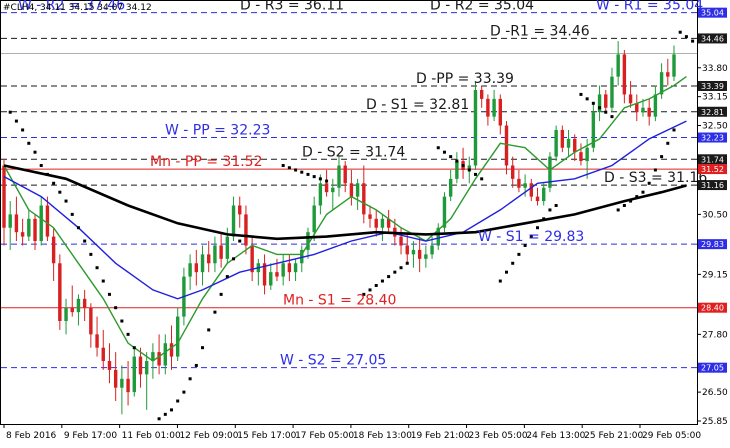 The image size is (730, 448). What do you see at coordinates (206, 162) in the screenshot?
I see `level-label: Mn - PP = 31.52` at bounding box center [206, 162].